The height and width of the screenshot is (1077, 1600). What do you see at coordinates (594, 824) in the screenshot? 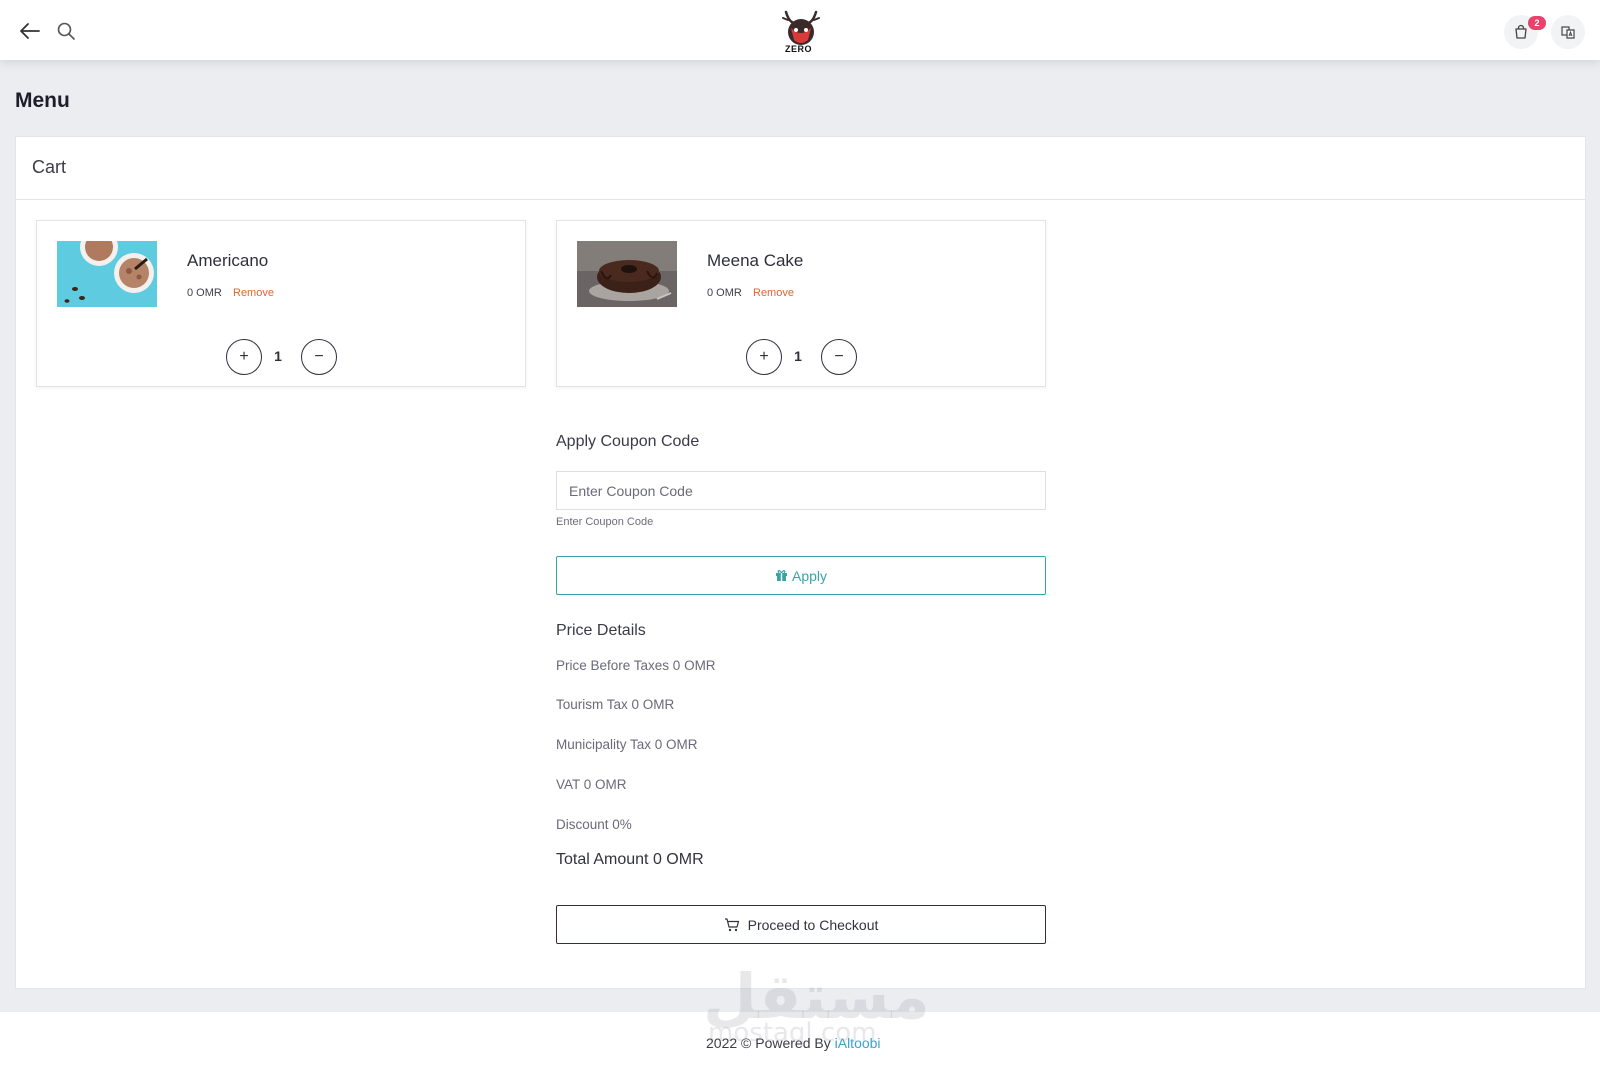
I see `discount: Discount 0%` at bounding box center [594, 824].